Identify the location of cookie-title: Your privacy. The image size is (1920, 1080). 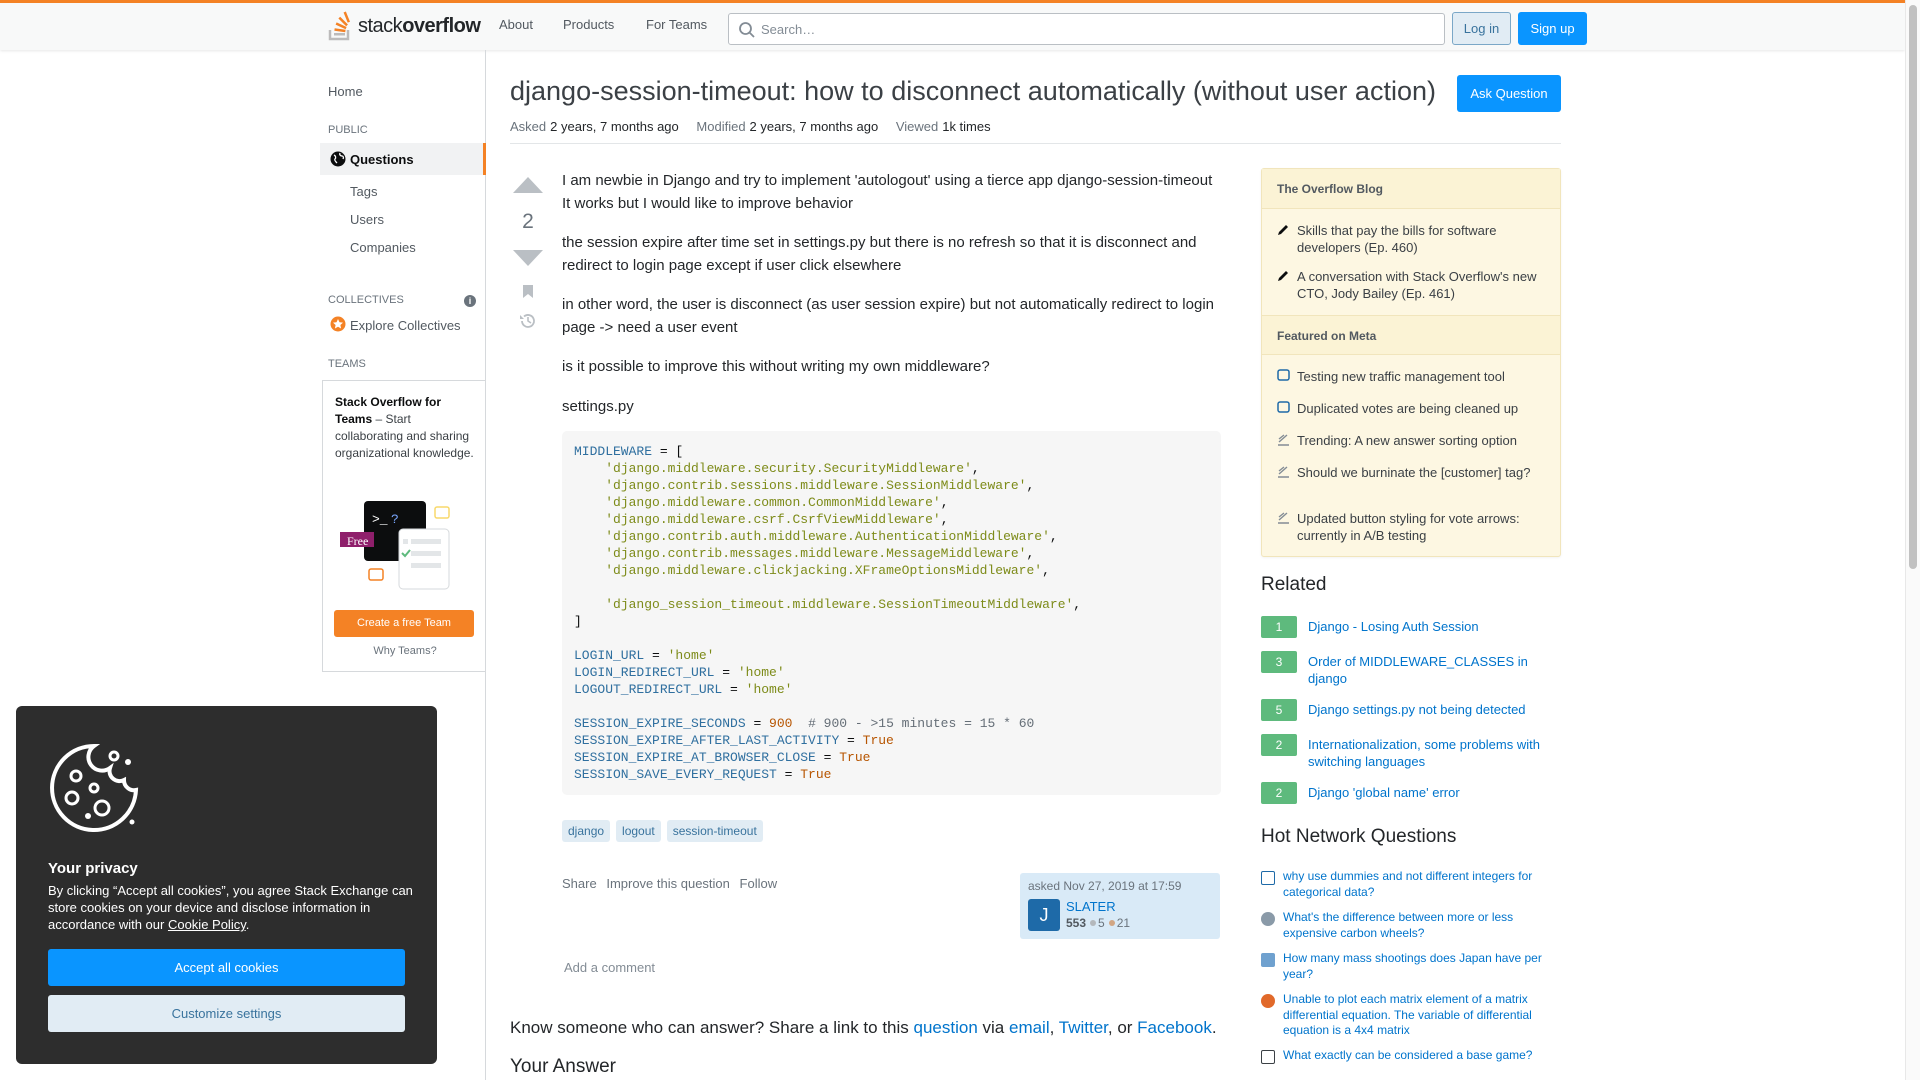
(93, 868).